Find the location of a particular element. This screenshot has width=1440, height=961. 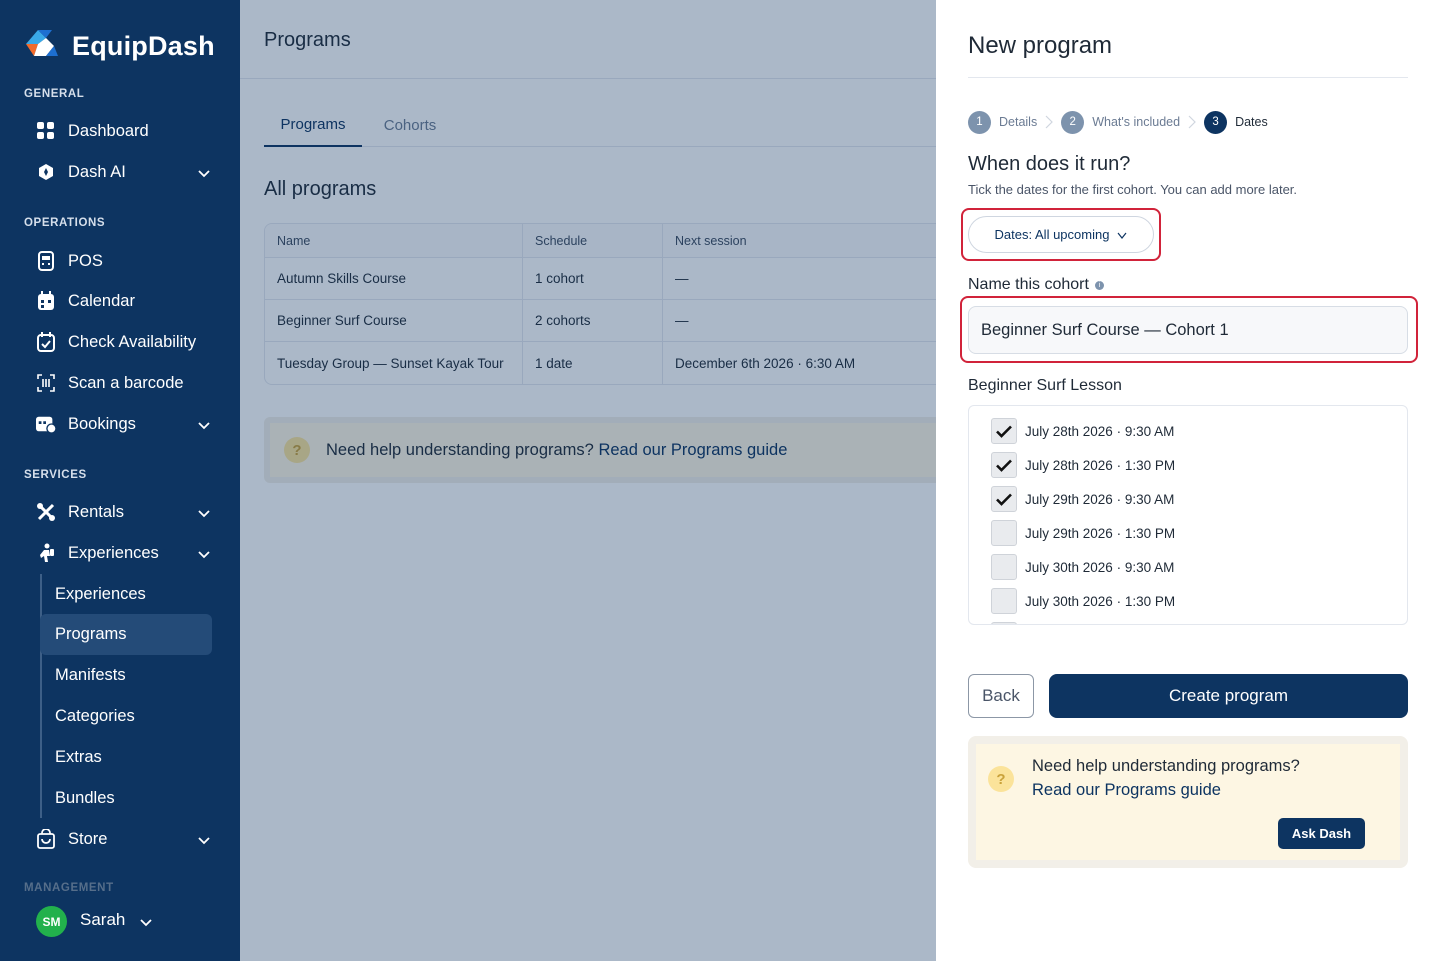

equipdash-logo-icon is located at coordinates (43, 46).